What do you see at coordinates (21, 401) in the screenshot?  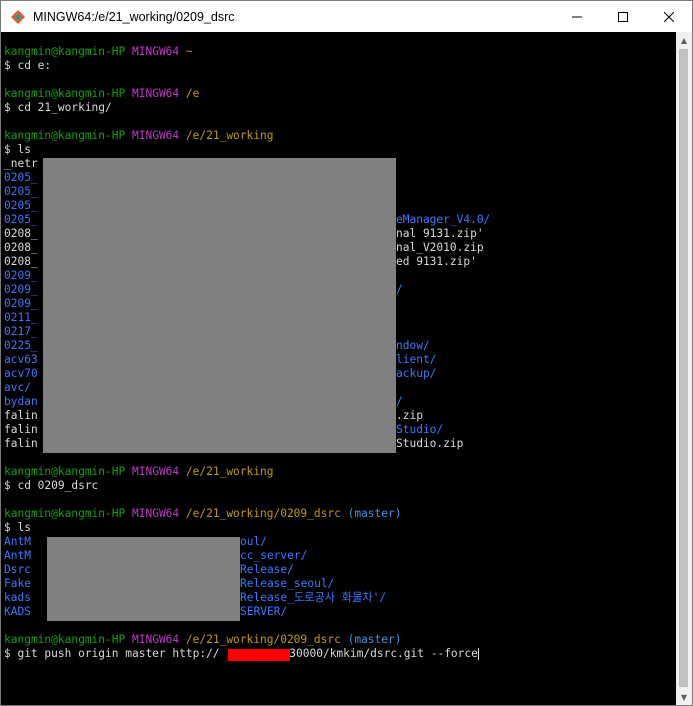 I see `ls-entry-left: bydan` at bounding box center [21, 401].